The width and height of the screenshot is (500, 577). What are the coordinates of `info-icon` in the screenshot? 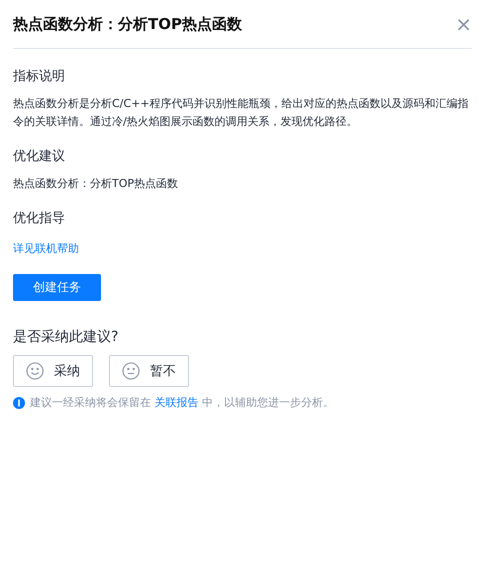 It's located at (19, 403).